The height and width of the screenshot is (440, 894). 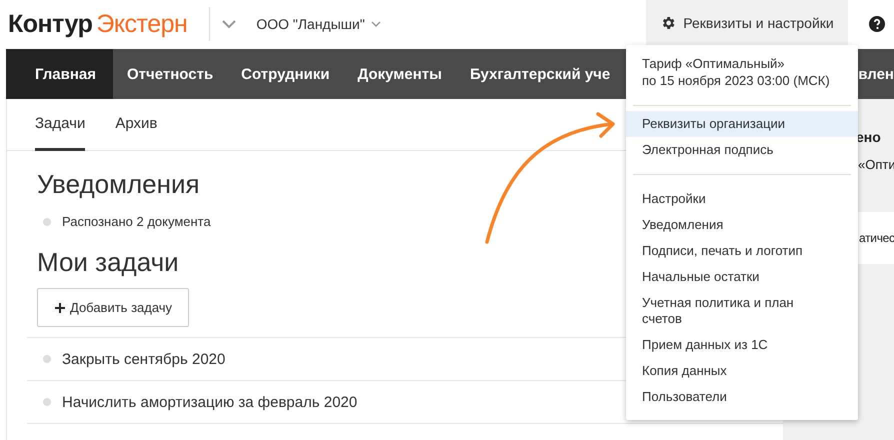 I want to click on nav-tab: влен, so click(x=876, y=74).